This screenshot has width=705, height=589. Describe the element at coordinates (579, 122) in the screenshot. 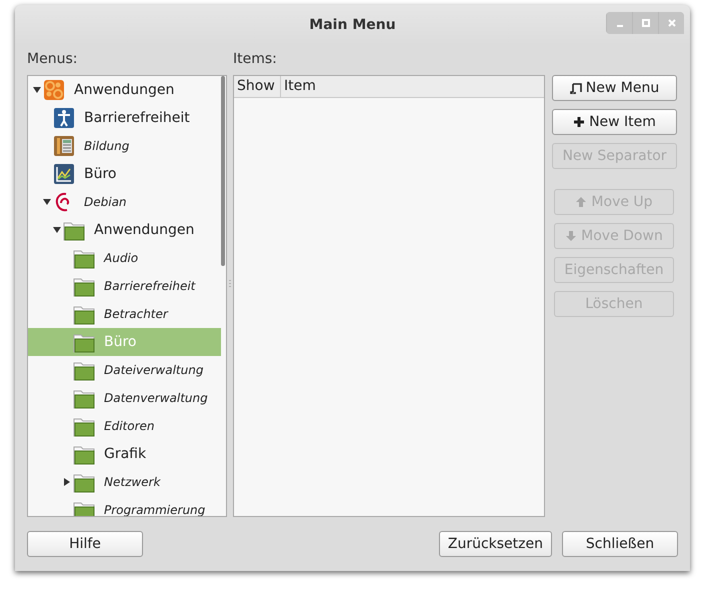

I see `plus-icon` at that location.